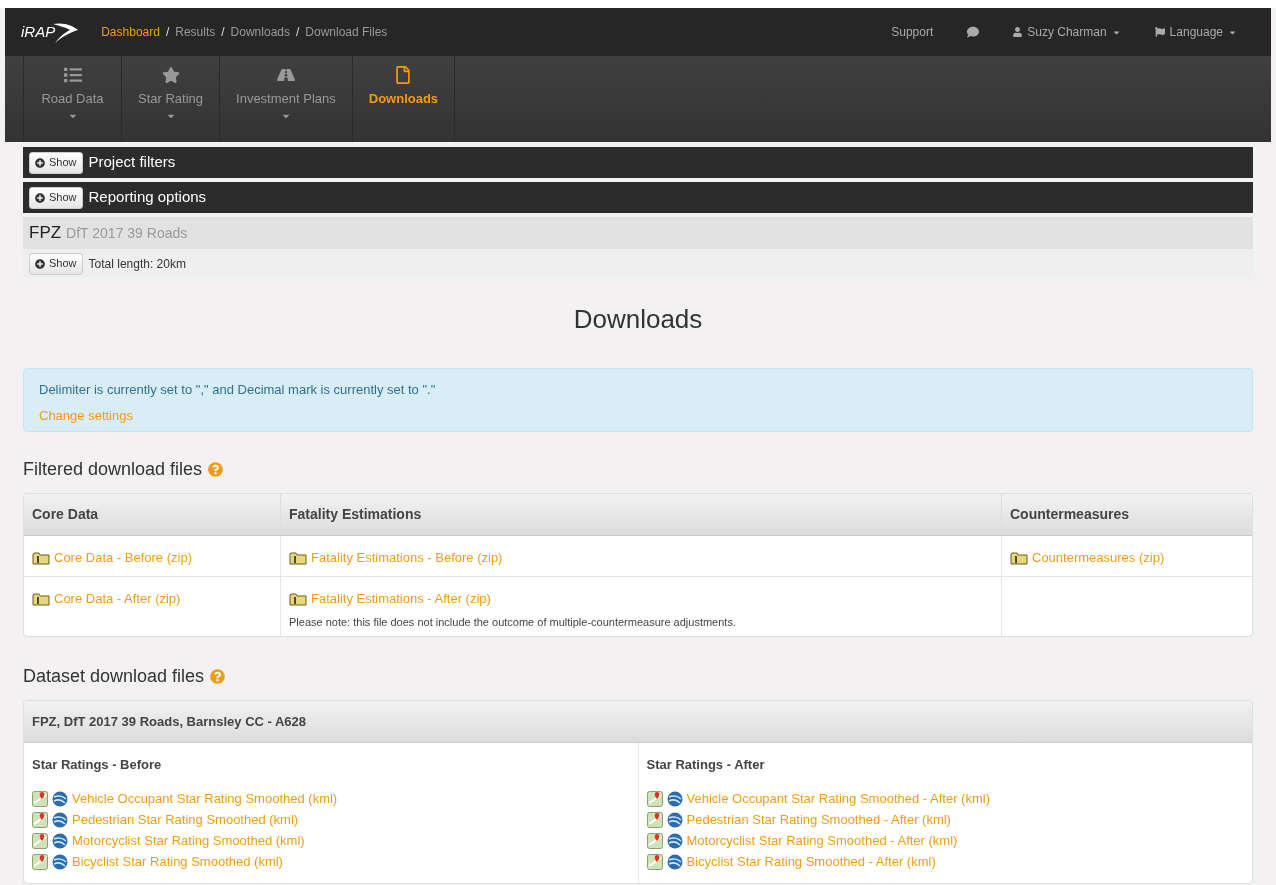  What do you see at coordinates (403, 99) in the screenshot?
I see `nav-tab: Downloads` at bounding box center [403, 99].